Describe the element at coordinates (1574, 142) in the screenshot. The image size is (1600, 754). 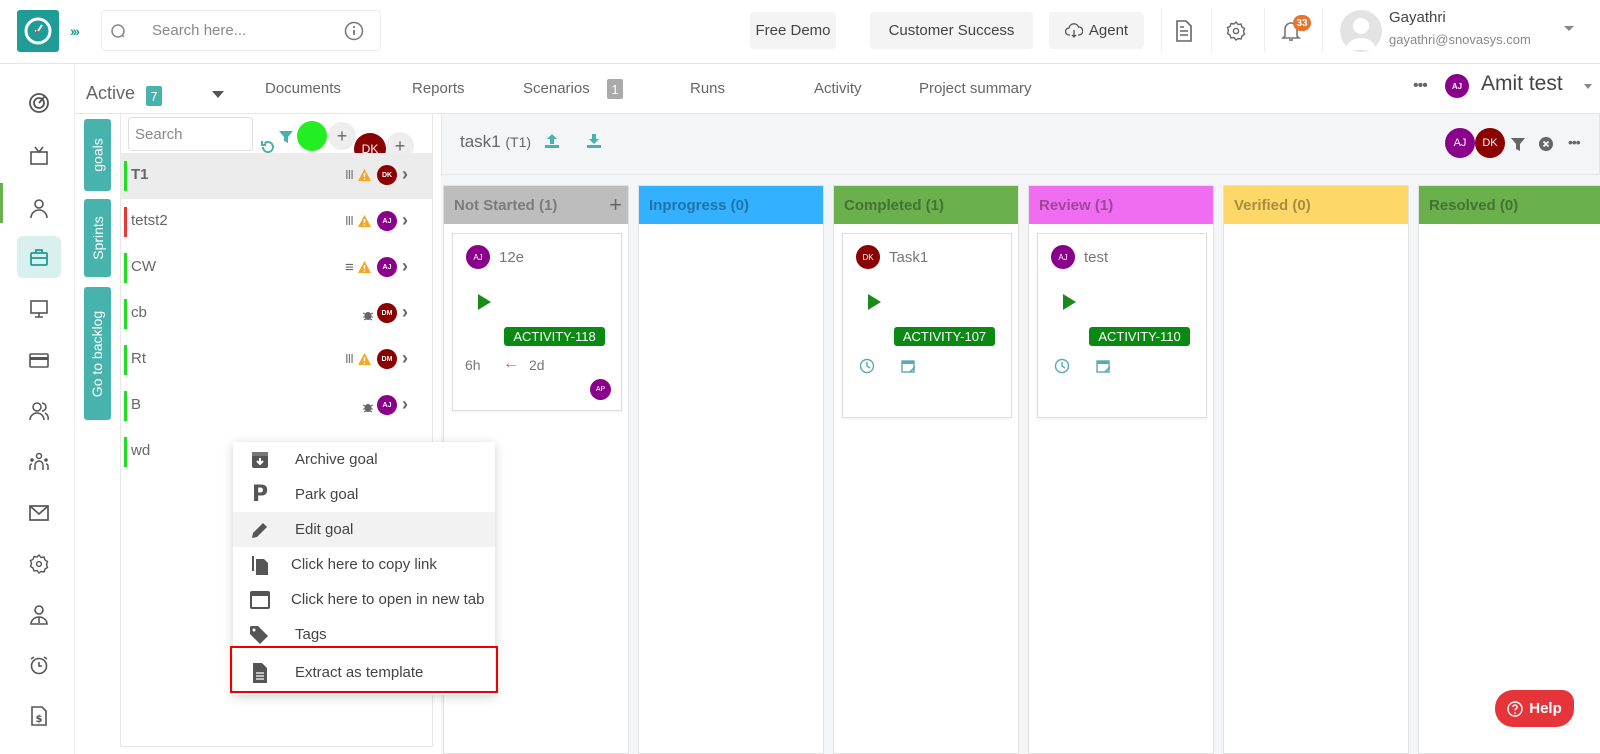
I see `board-more-icon: •••` at that location.